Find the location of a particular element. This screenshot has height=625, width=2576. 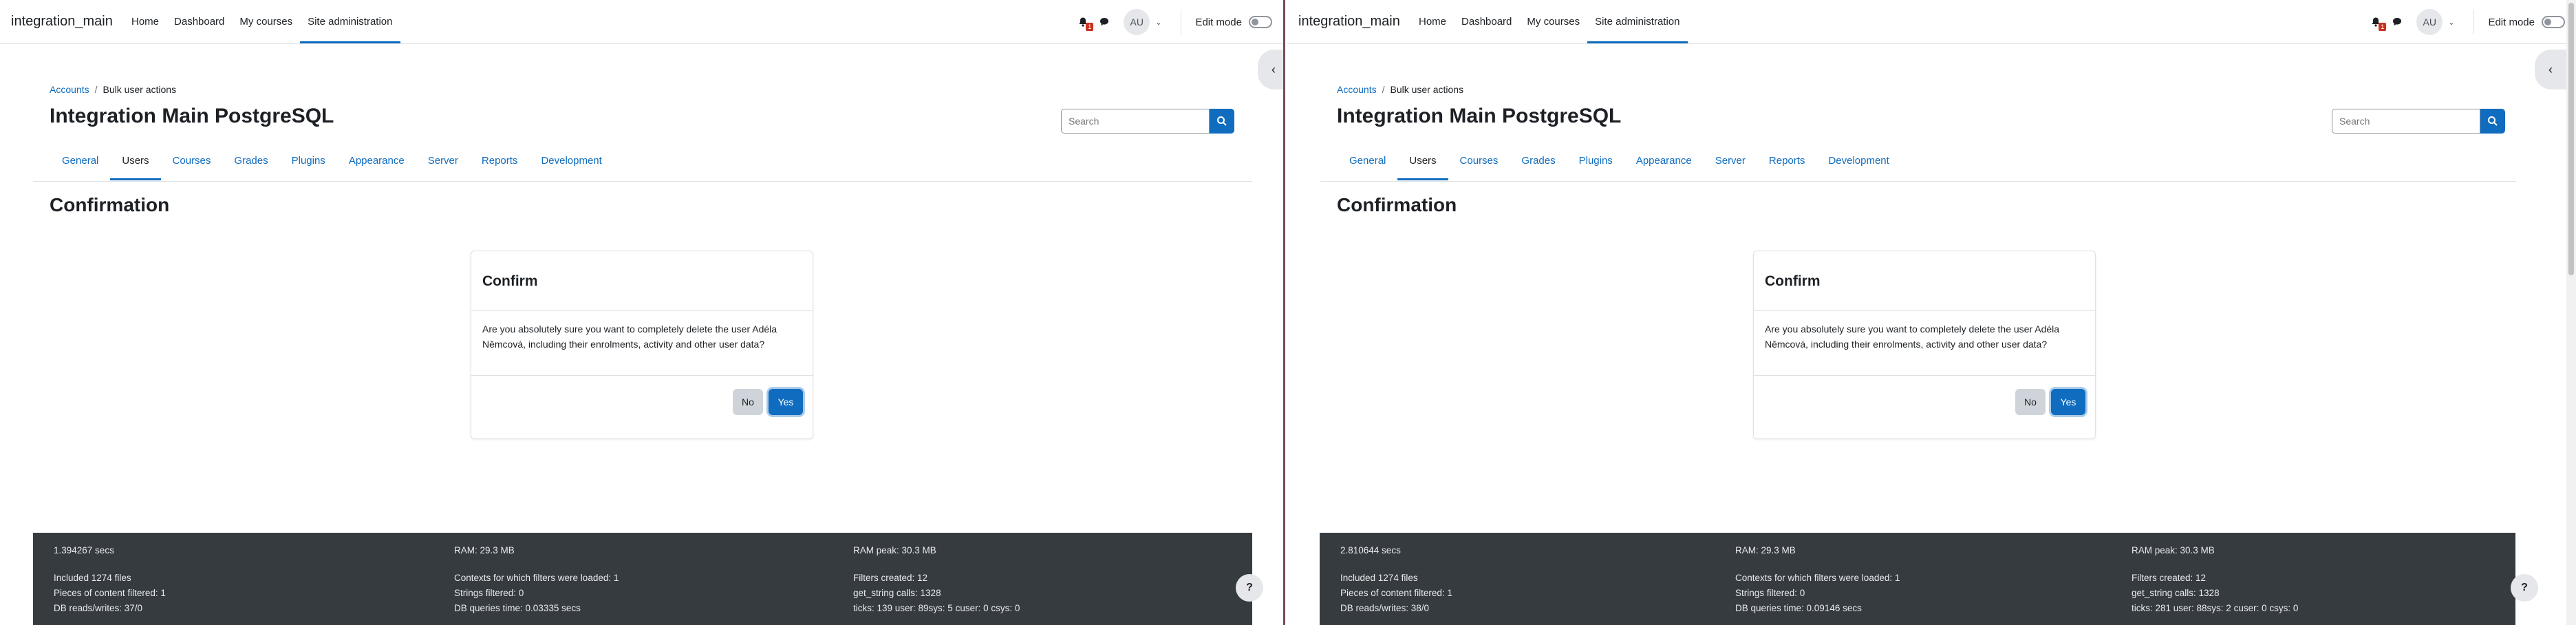

admin-search is located at coordinates (1147, 122).